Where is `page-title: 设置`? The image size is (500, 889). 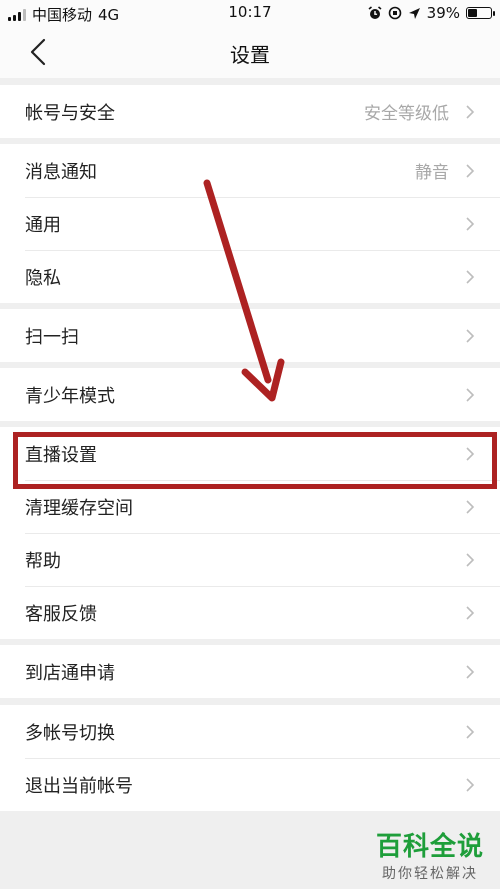
page-title: 设置 is located at coordinates (250, 55).